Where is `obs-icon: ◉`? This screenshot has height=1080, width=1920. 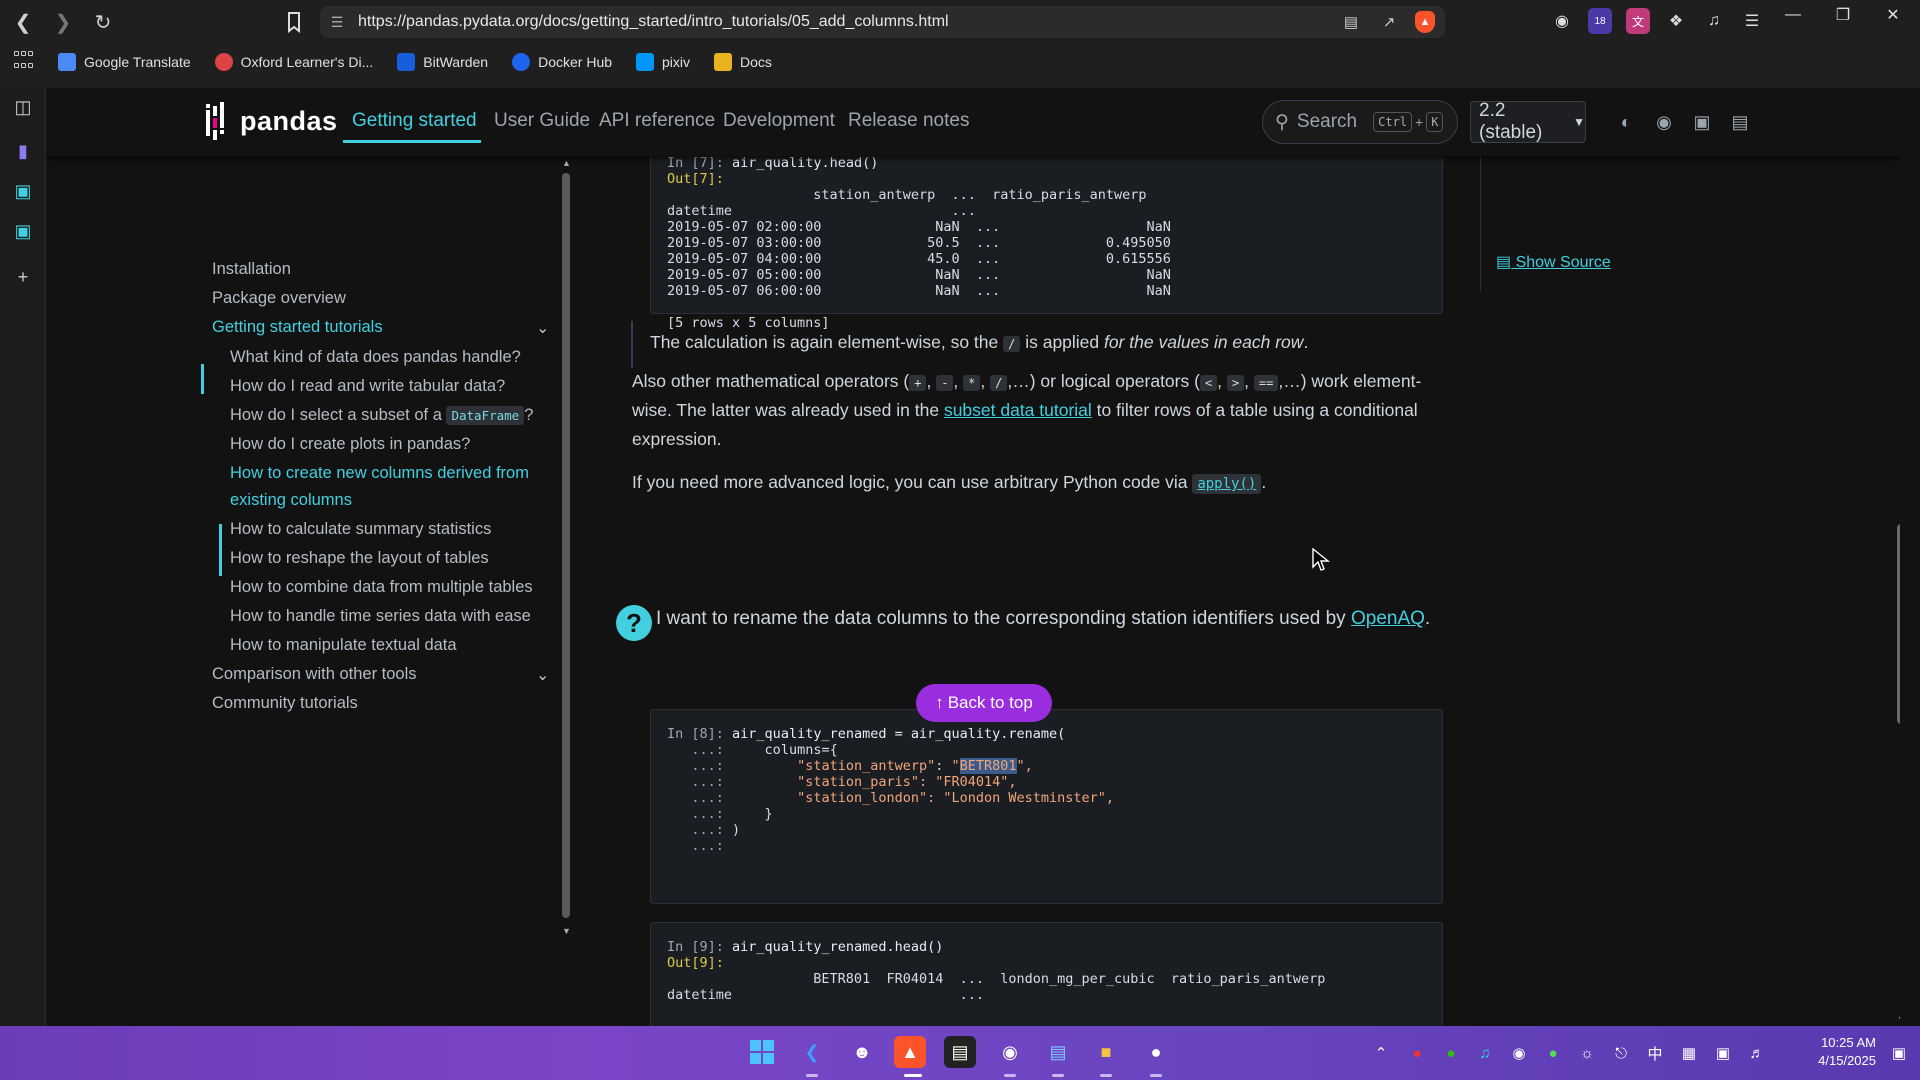
obs-icon: ◉ is located at coordinates (1010, 1052).